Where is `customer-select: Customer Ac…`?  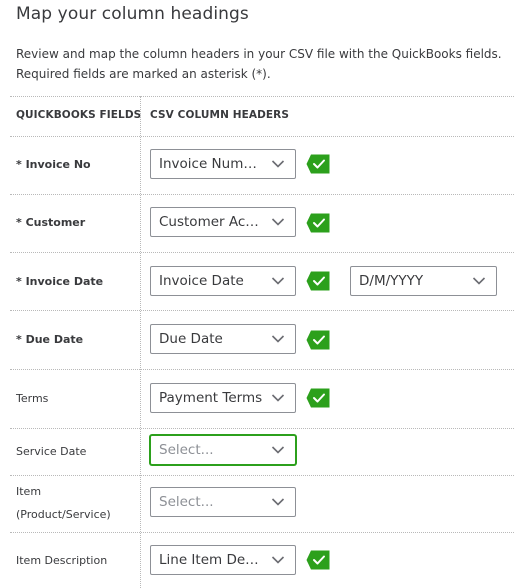 customer-select: Customer Ac… is located at coordinates (223, 222).